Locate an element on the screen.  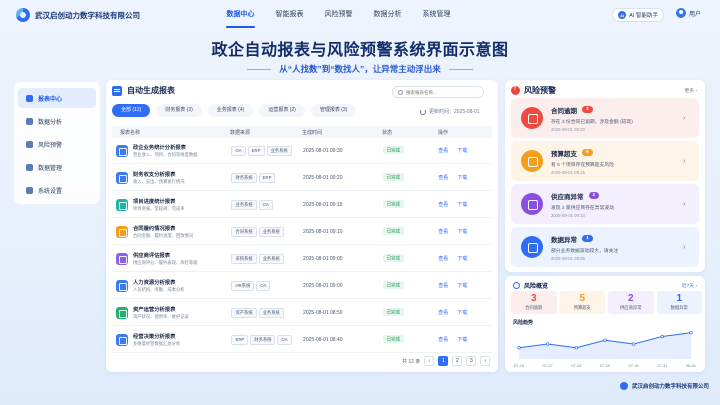
data-anomaly-icon is located at coordinates (532, 247).